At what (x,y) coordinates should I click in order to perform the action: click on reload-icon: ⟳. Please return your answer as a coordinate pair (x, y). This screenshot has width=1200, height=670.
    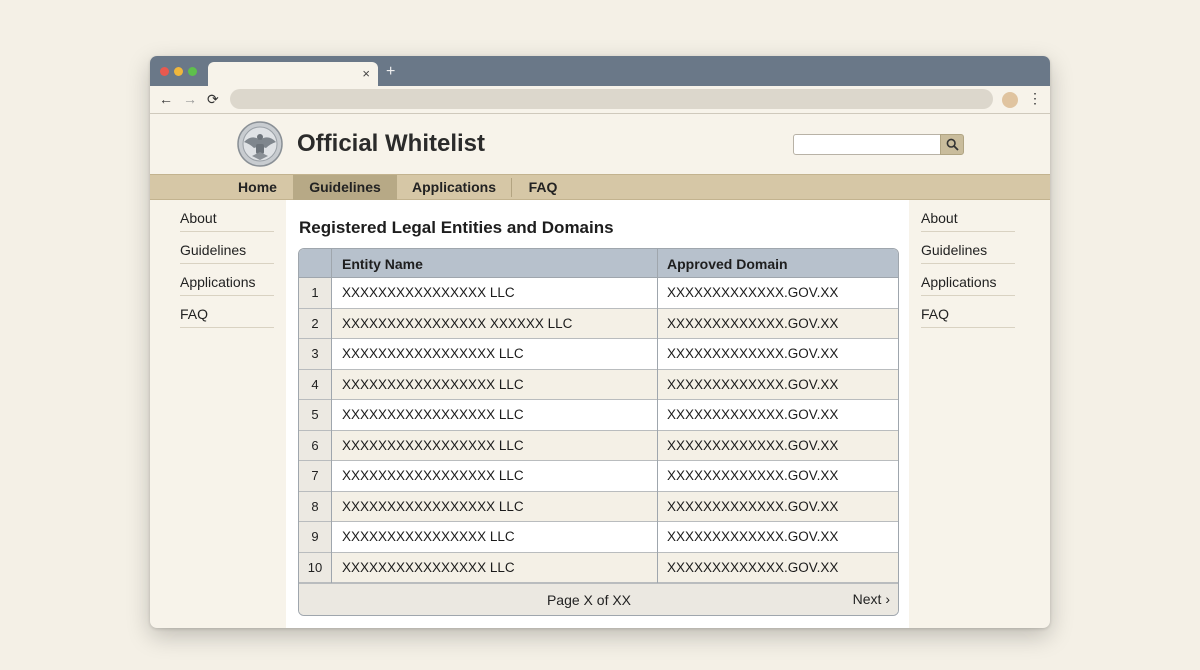
    Looking at the image, I should click on (213, 99).